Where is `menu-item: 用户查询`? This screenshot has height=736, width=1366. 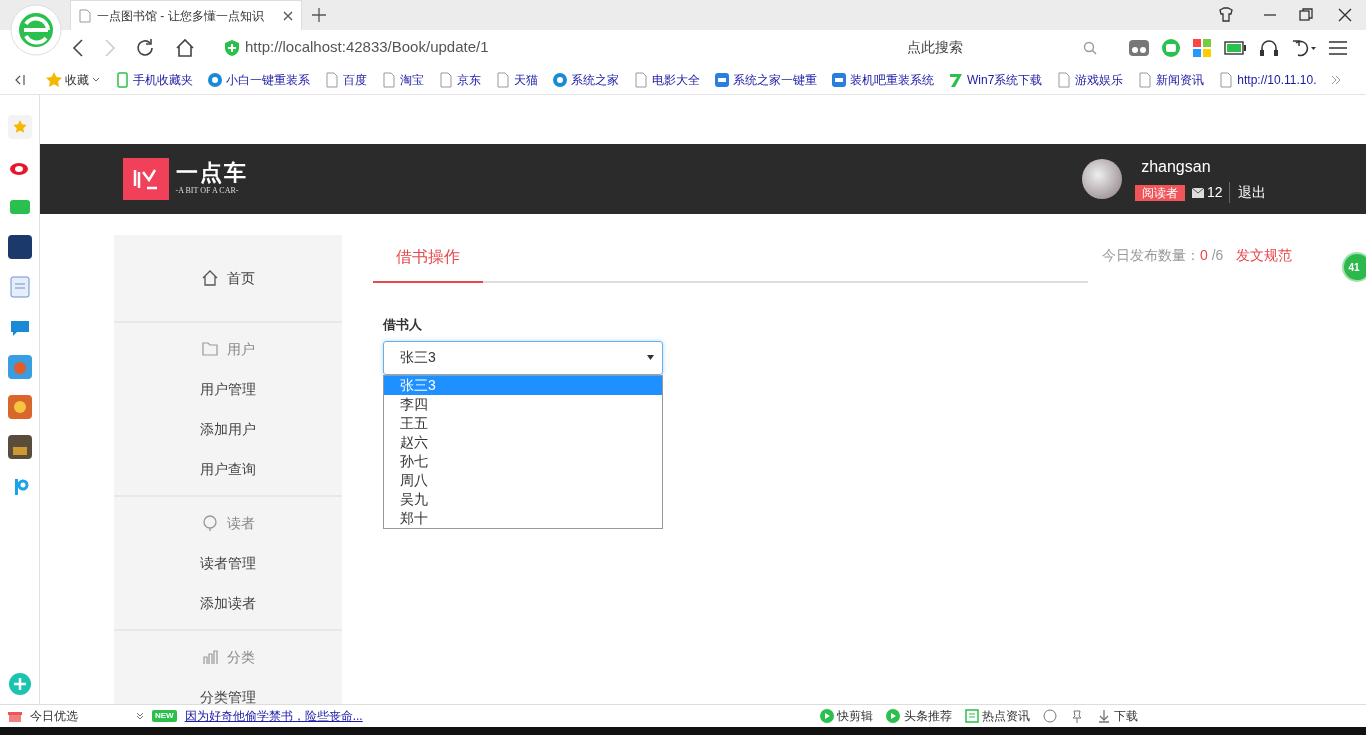
menu-item: 用户查询 is located at coordinates (228, 469).